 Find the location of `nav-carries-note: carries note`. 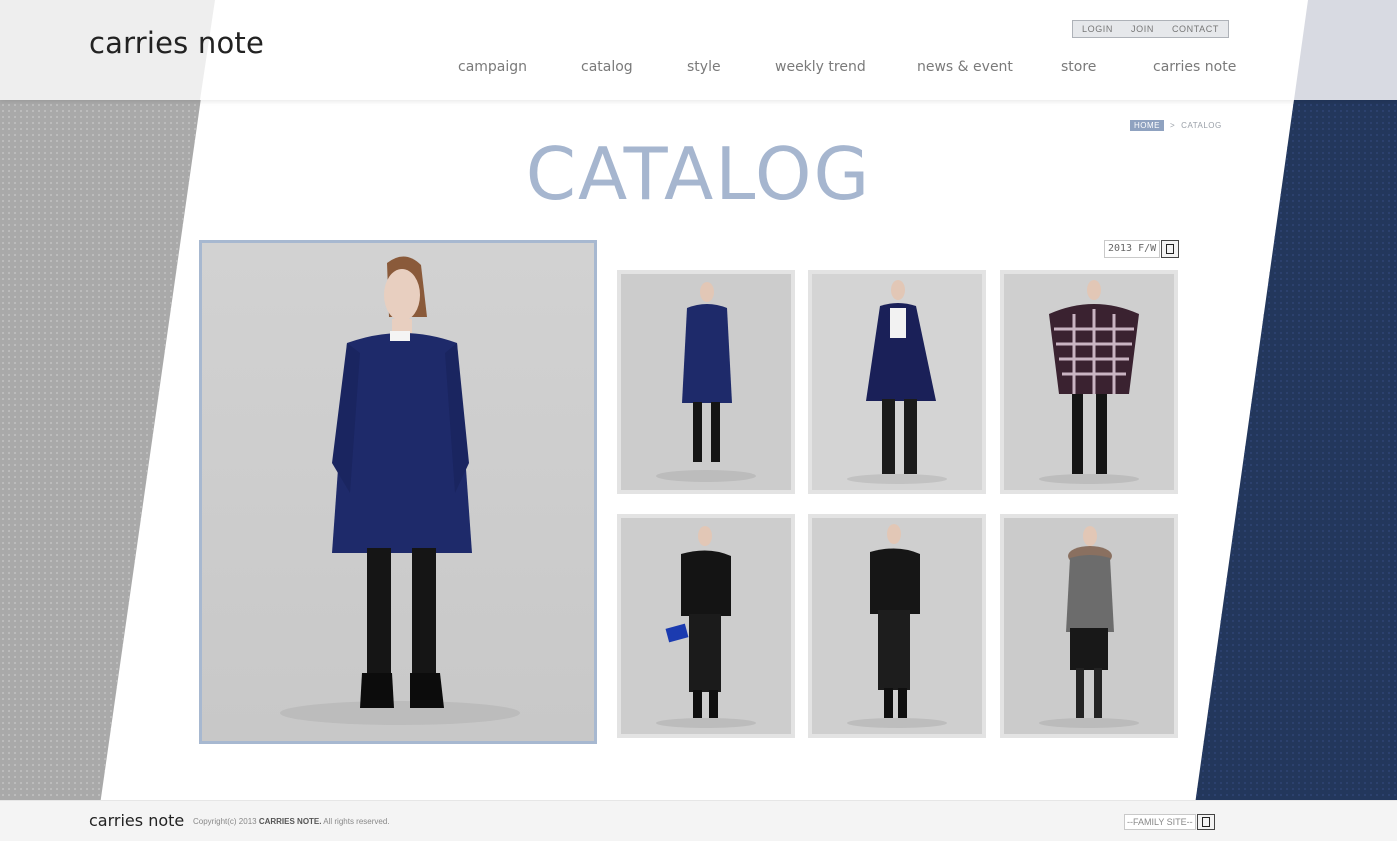

nav-carries-note: carries note is located at coordinates (1194, 67).